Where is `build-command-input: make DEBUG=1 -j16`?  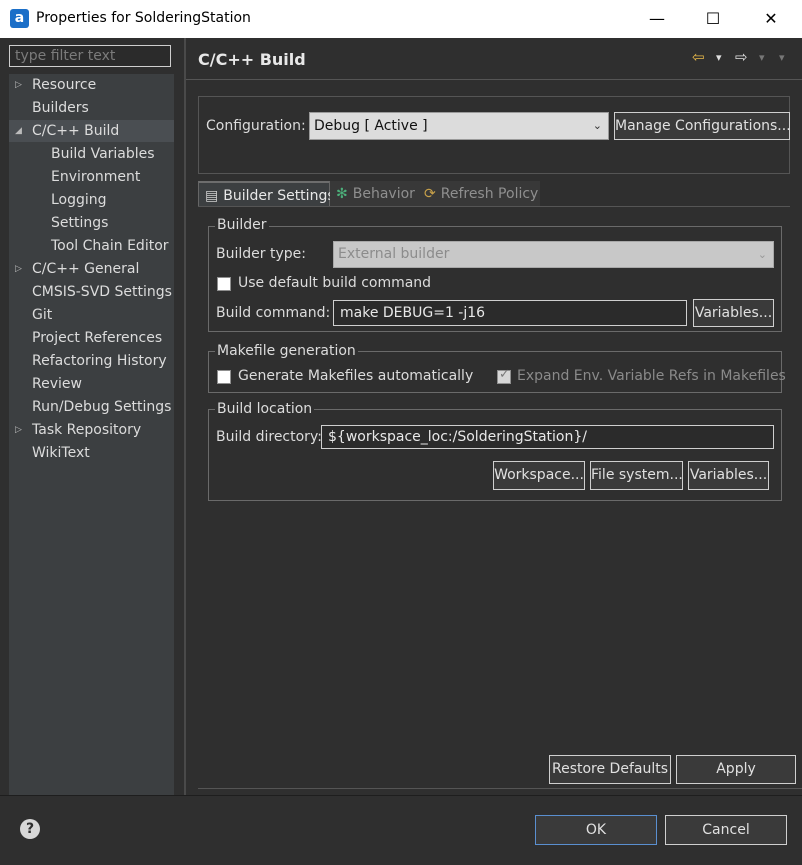
build-command-input: make DEBUG=1 -j16 is located at coordinates (510, 313).